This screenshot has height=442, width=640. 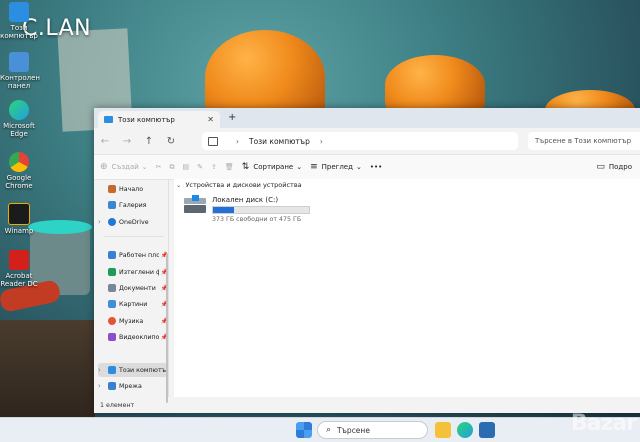 I want to click on rename-icon: ✎, so click(x=200, y=167).